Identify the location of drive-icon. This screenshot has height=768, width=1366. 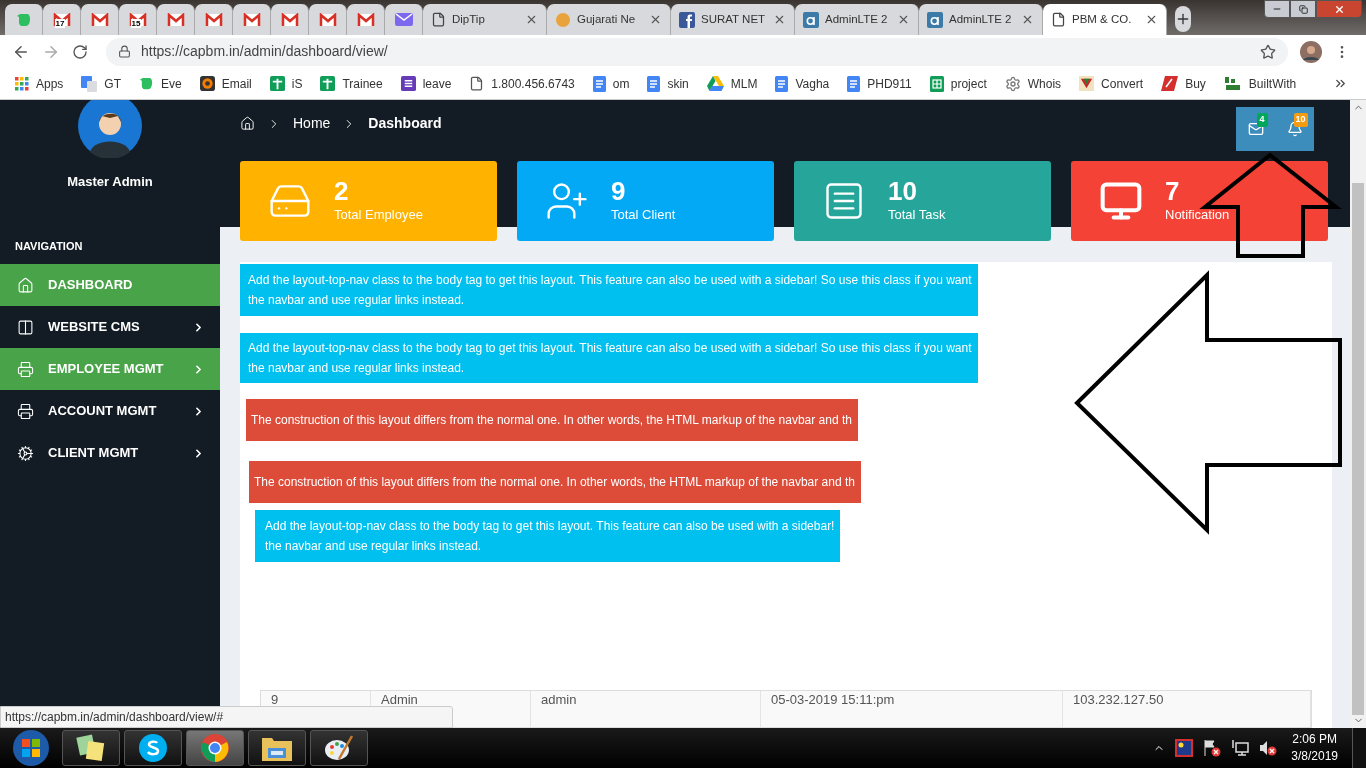
(715, 83).